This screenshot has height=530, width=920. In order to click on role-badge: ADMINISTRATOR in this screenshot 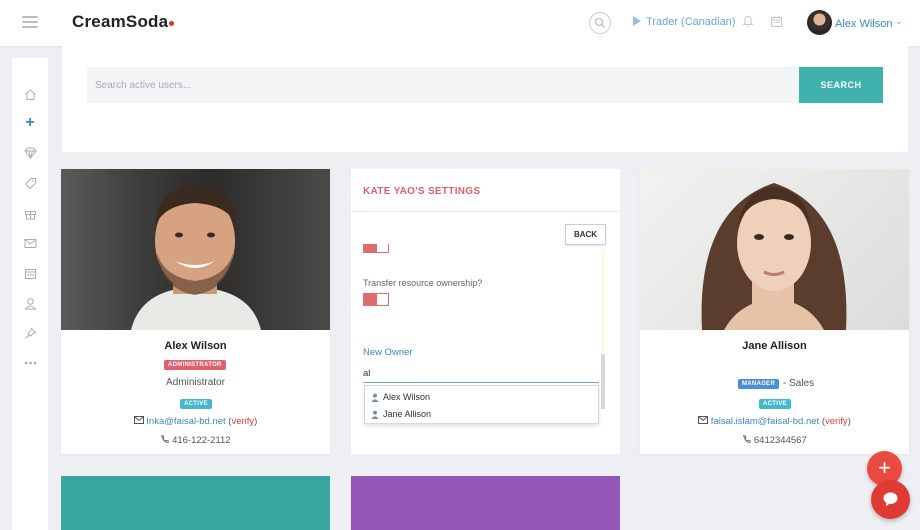, I will do `click(195, 365)`.